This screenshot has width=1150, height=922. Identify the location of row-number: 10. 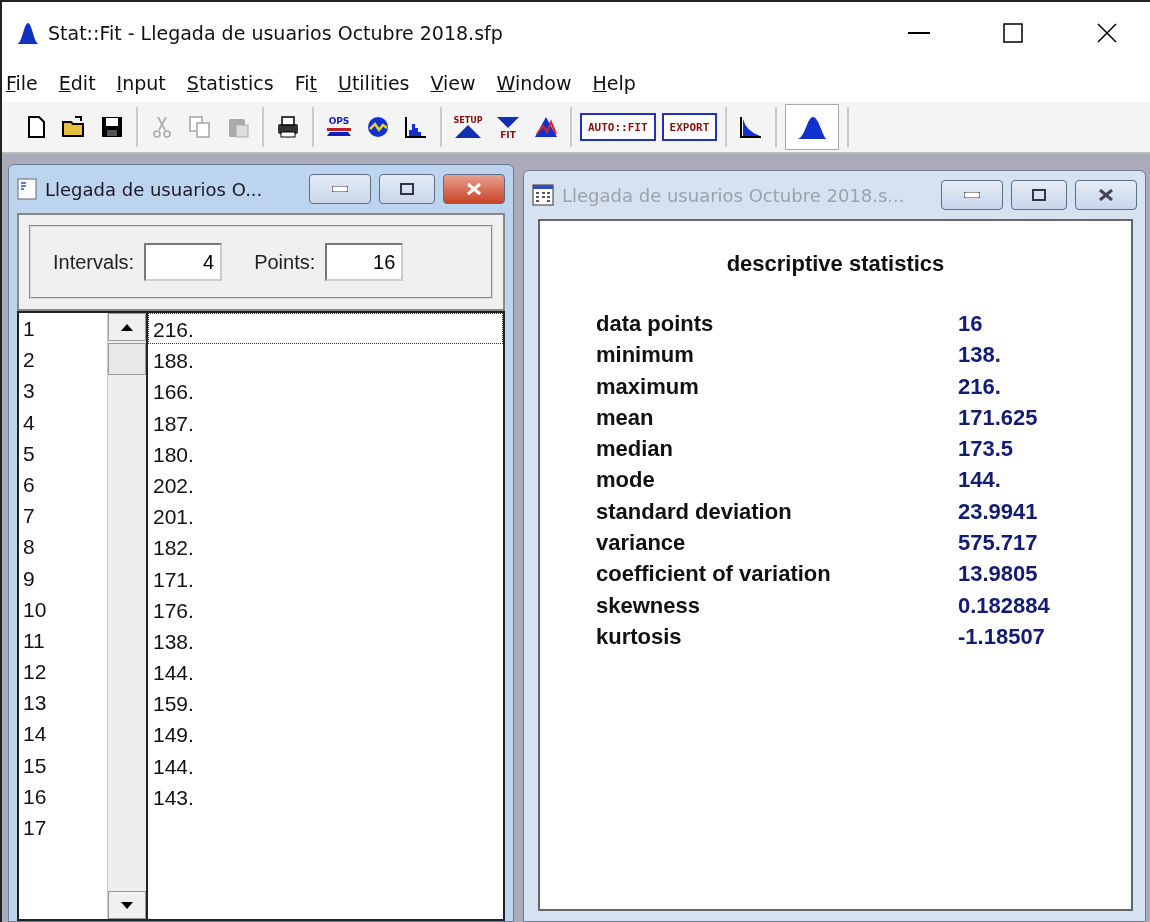
(35, 609).